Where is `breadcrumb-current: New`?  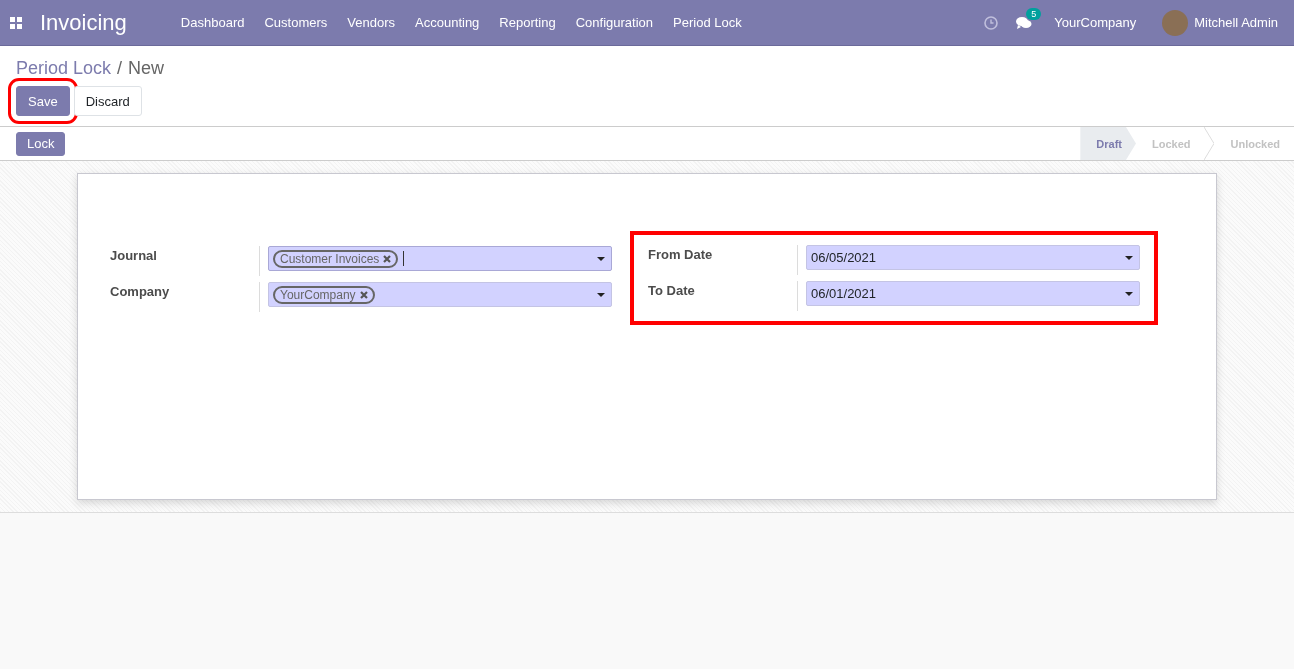
breadcrumb-current: New is located at coordinates (146, 68).